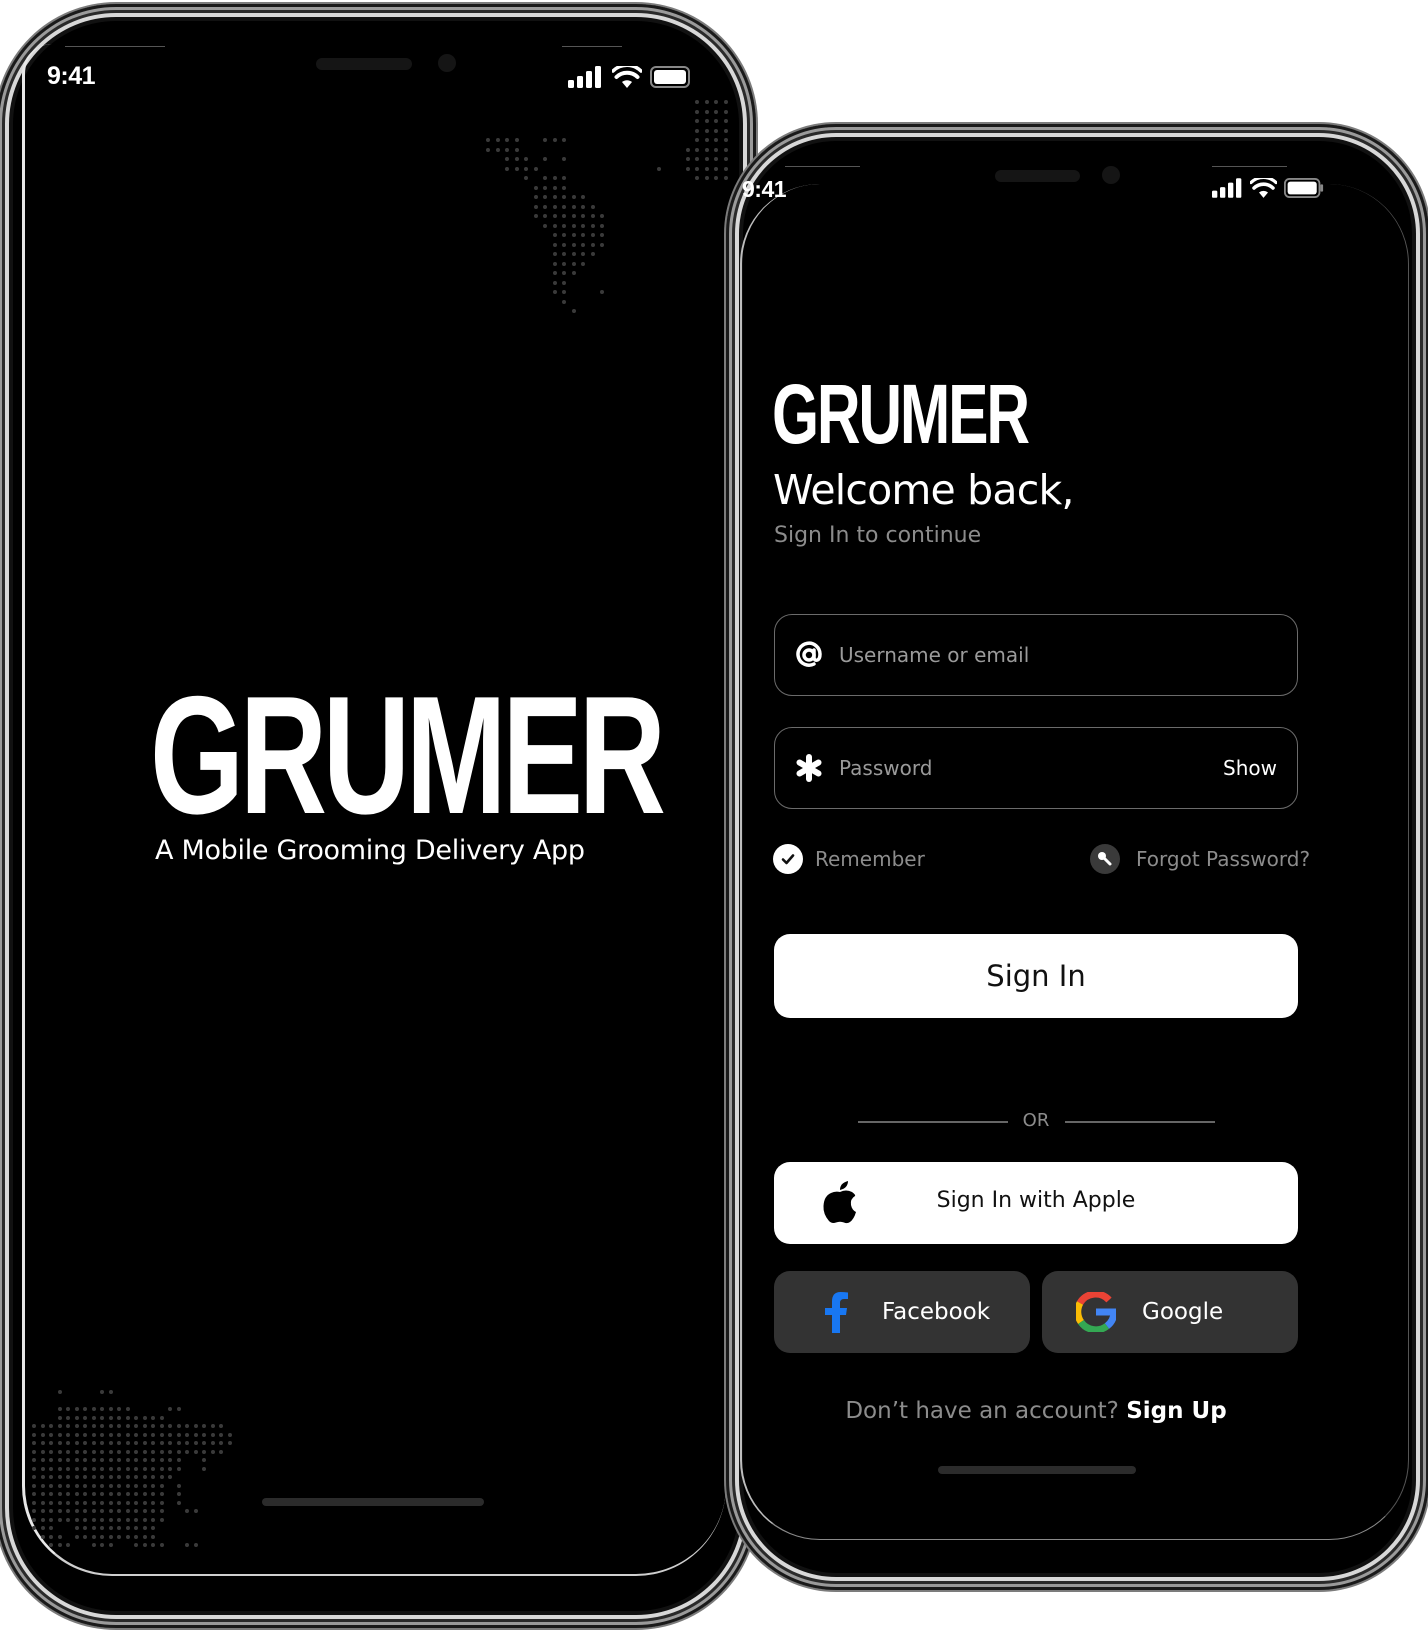 The image size is (1428, 1630). Describe the element at coordinates (1111, 175) in the screenshot. I see `front-camera` at that location.